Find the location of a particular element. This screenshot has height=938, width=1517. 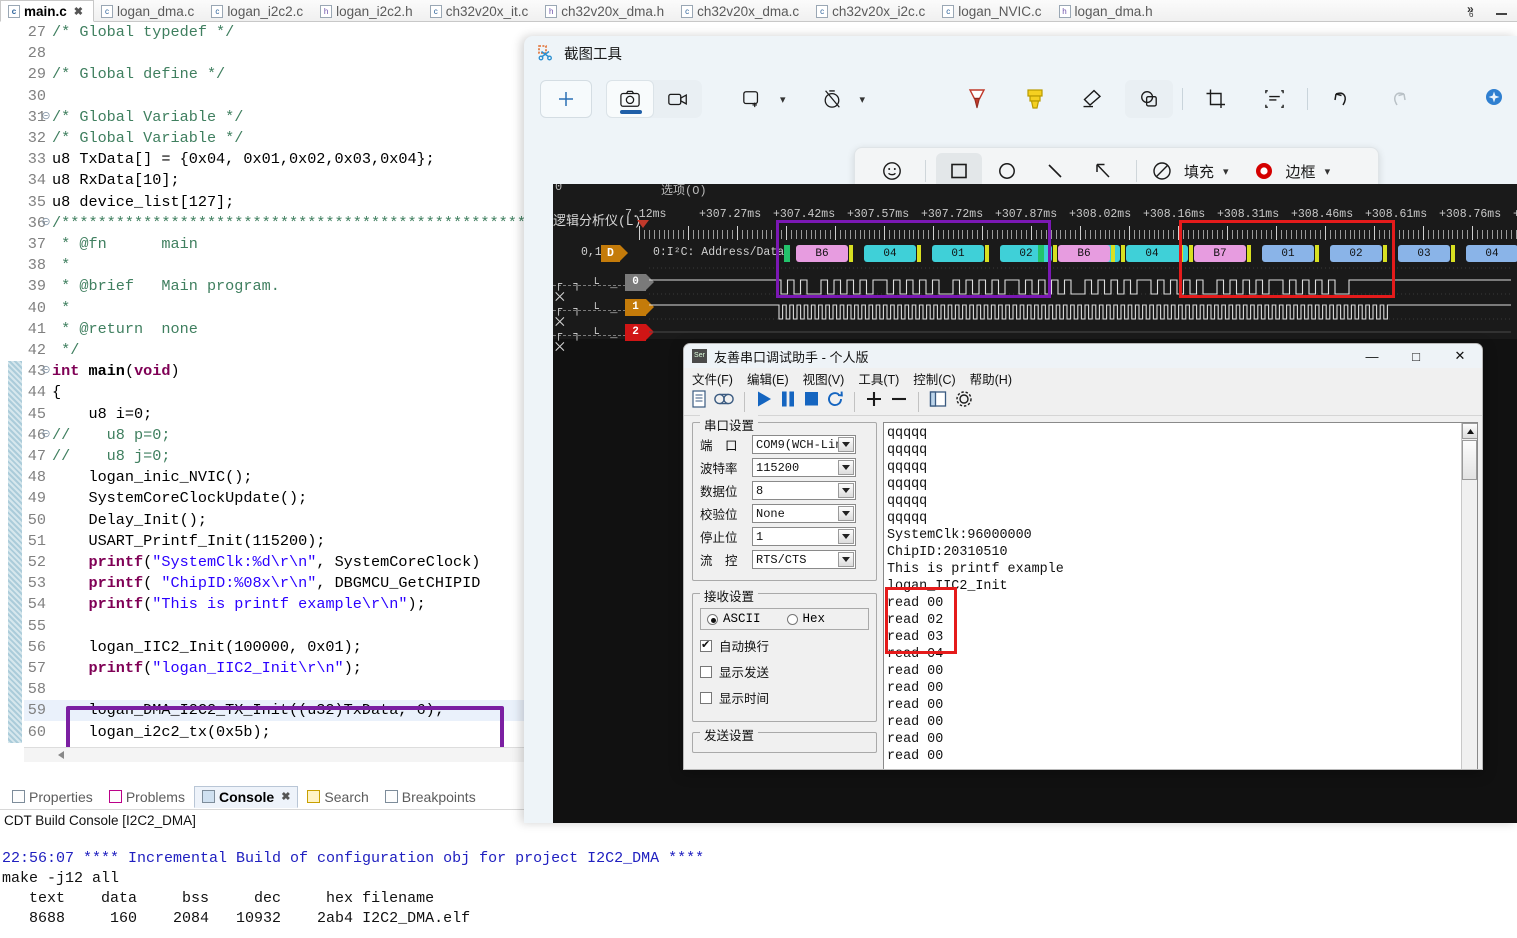

port-setting-select: 8 is located at coordinates (804, 490).